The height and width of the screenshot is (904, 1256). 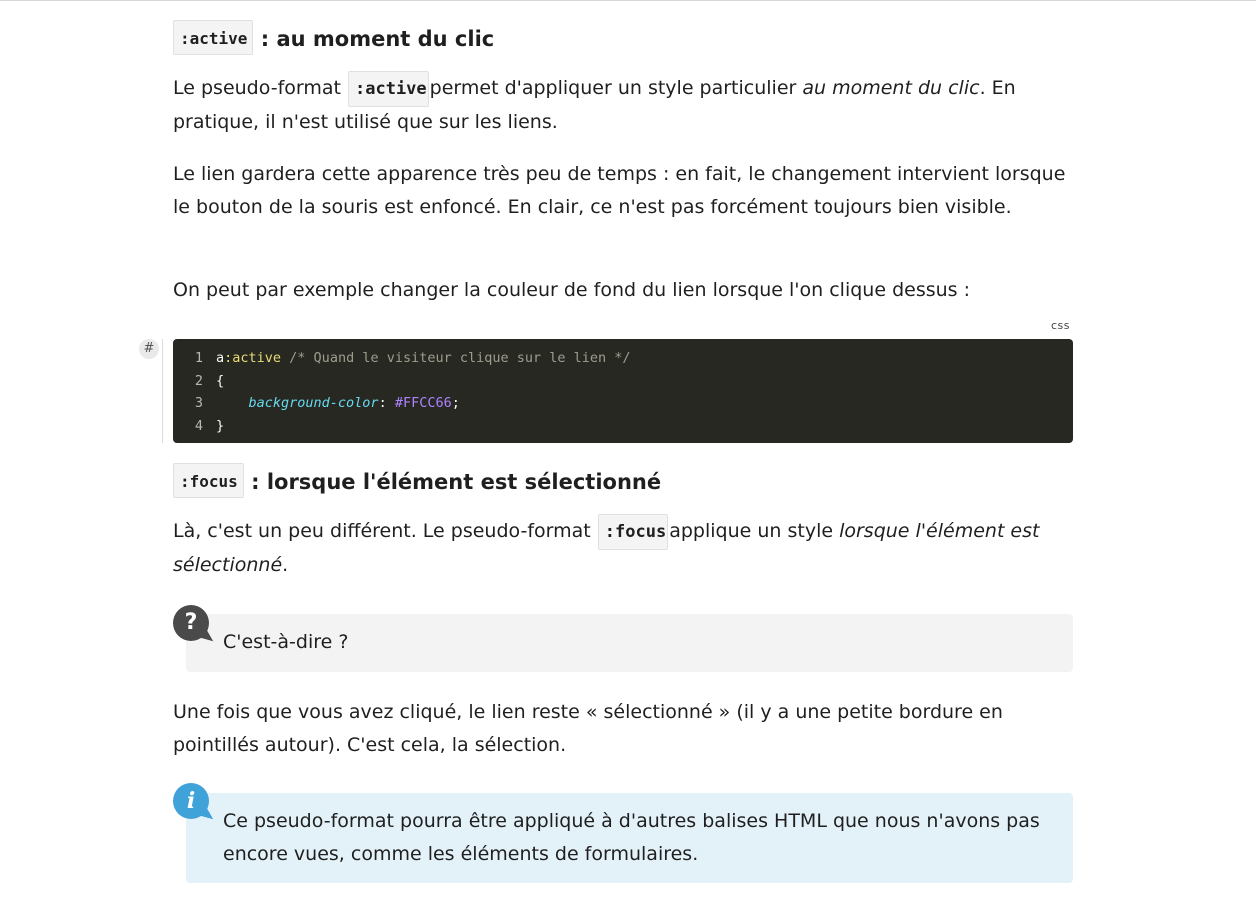 I want to click on code-line: 3 background-color: #FFCC66;, so click(x=623, y=403).